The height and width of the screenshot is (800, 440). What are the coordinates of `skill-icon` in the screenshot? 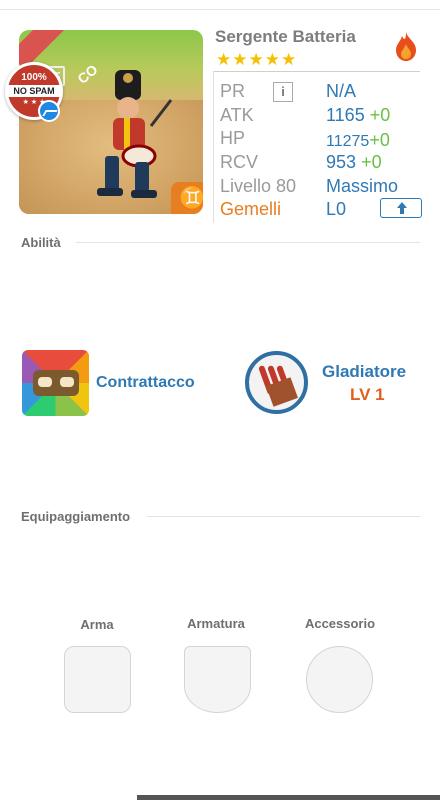 It's located at (55, 383).